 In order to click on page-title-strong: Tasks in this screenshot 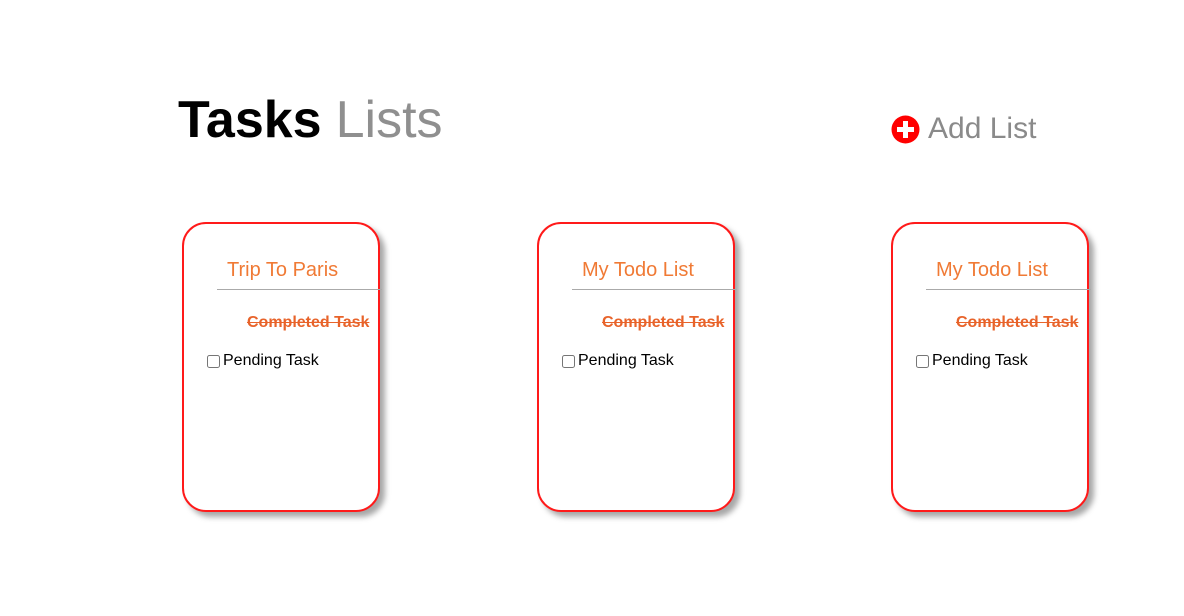, I will do `click(250, 120)`.